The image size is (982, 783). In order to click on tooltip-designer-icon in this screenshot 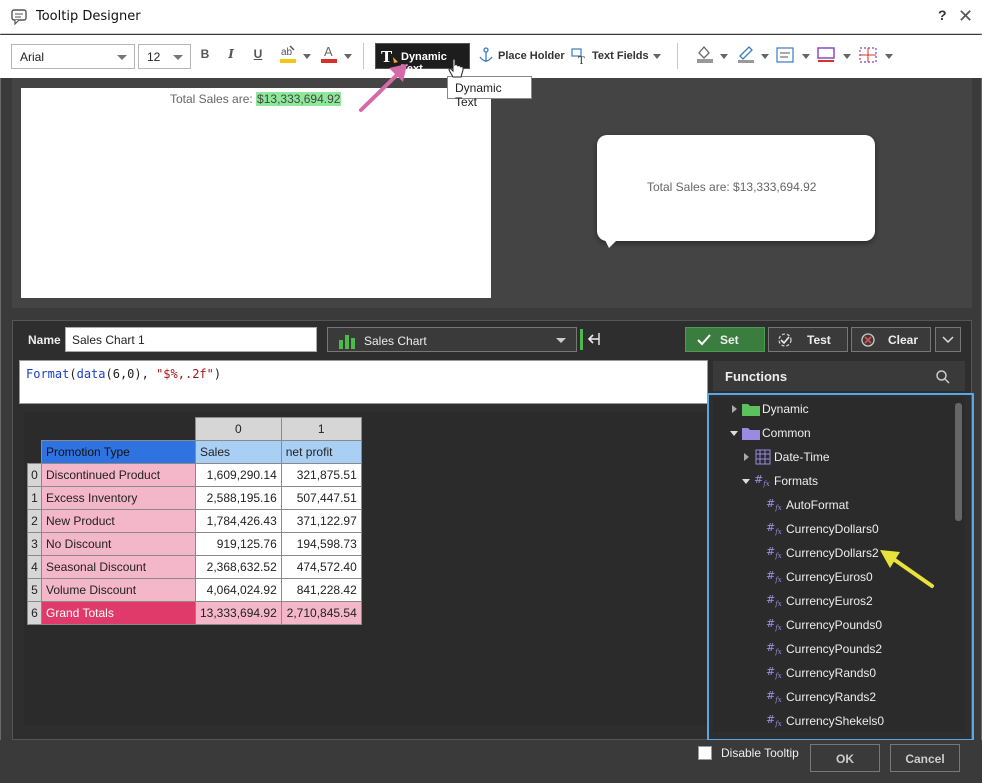, I will do `click(20, 17)`.